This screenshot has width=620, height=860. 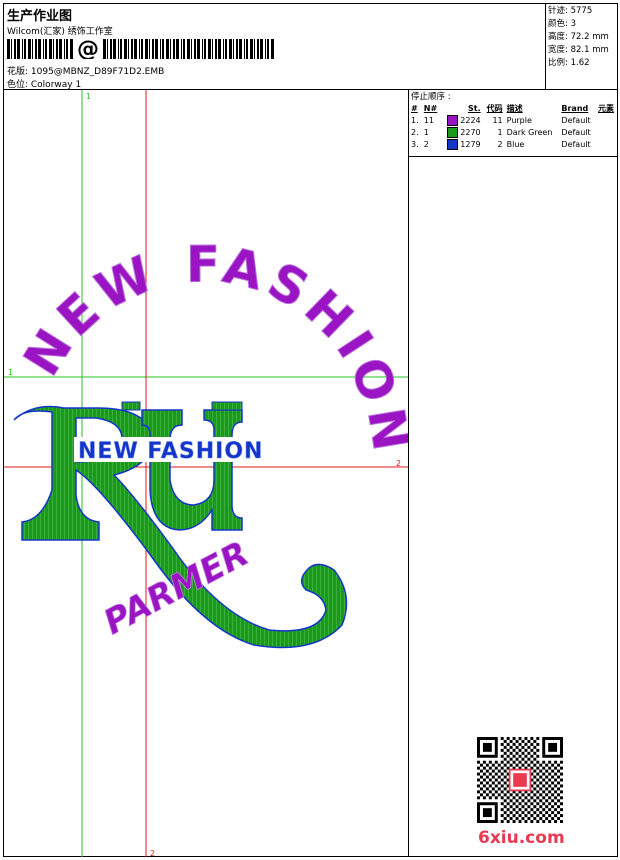 What do you see at coordinates (494, 108) in the screenshot?
I see `col-code: 代码` at bounding box center [494, 108].